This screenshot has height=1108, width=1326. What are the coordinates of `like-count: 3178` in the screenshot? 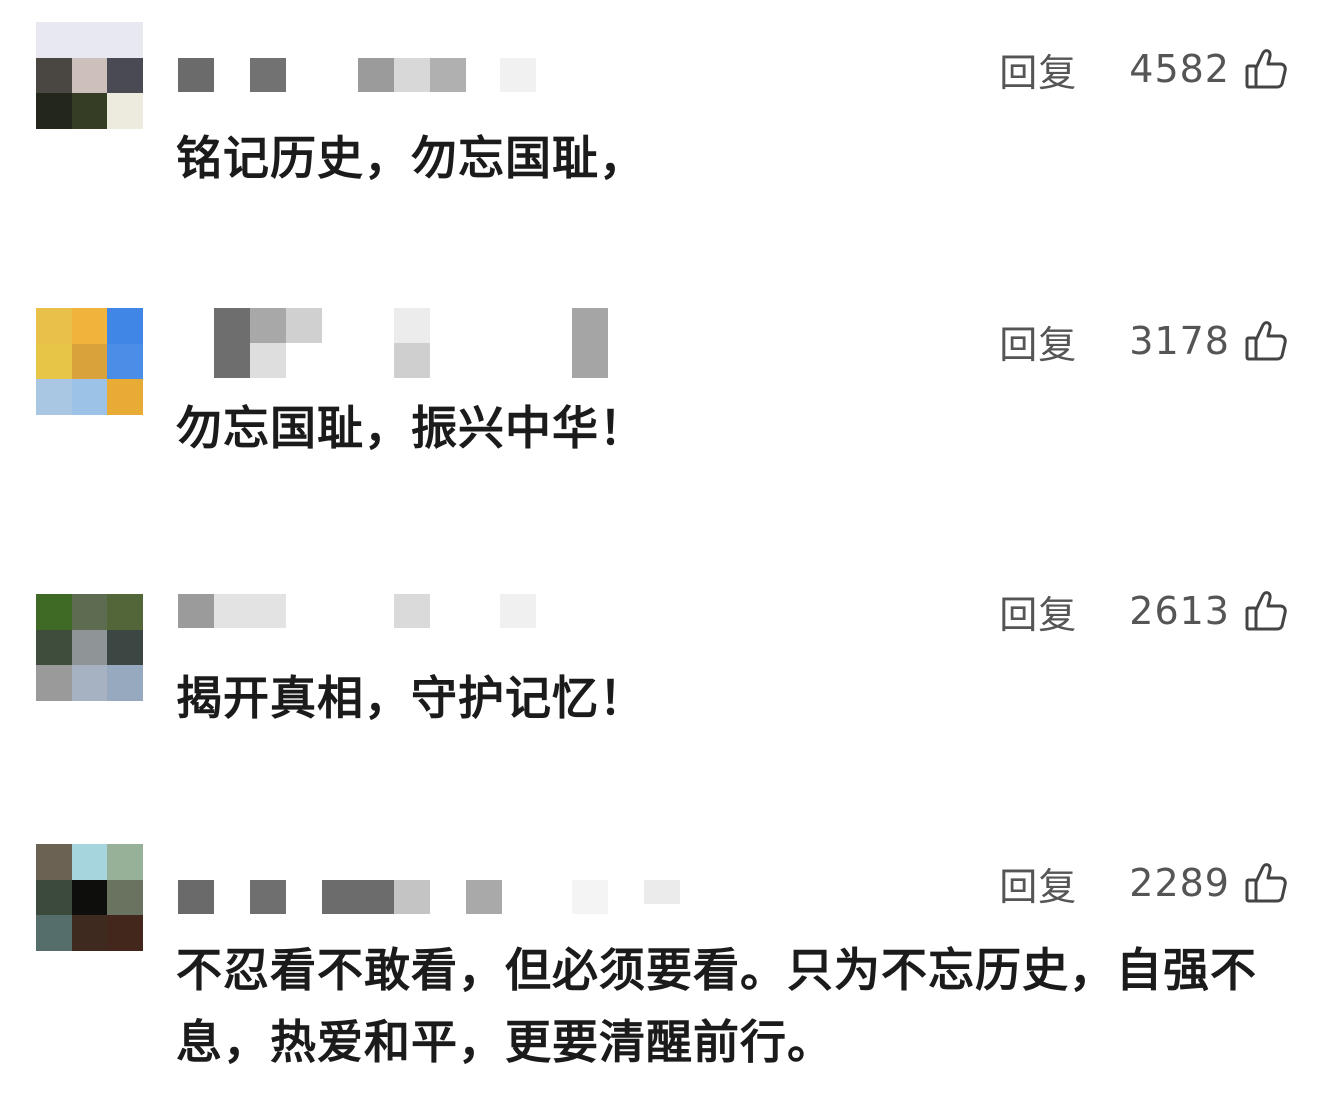 It's located at (1179, 341).